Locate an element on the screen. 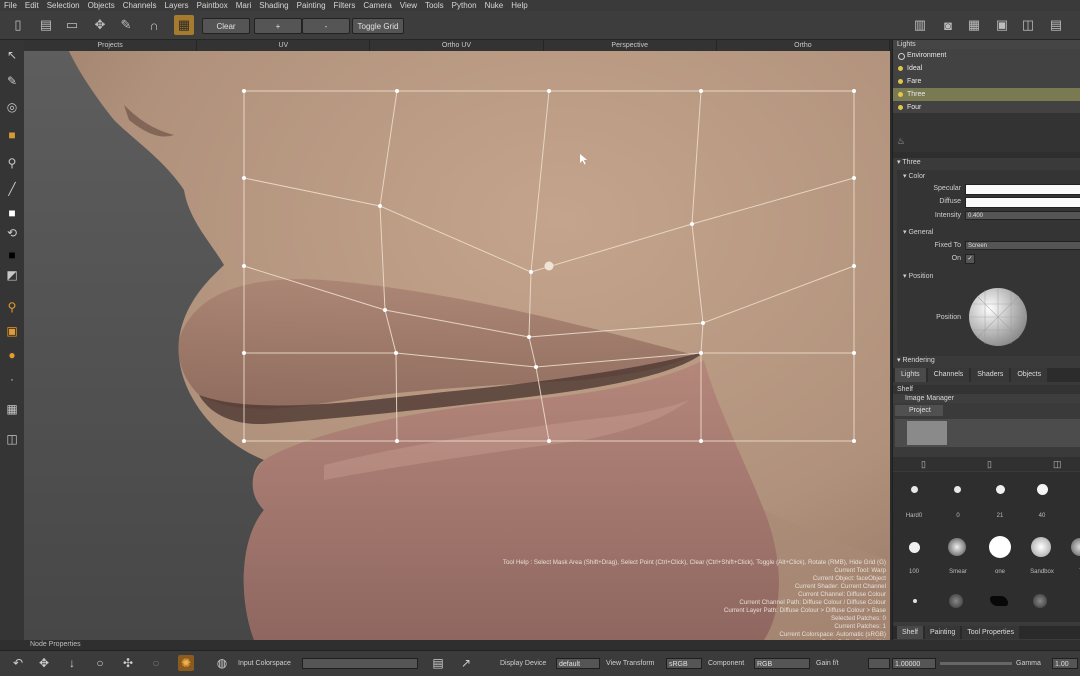  menu-item-file: File is located at coordinates (10, 5).